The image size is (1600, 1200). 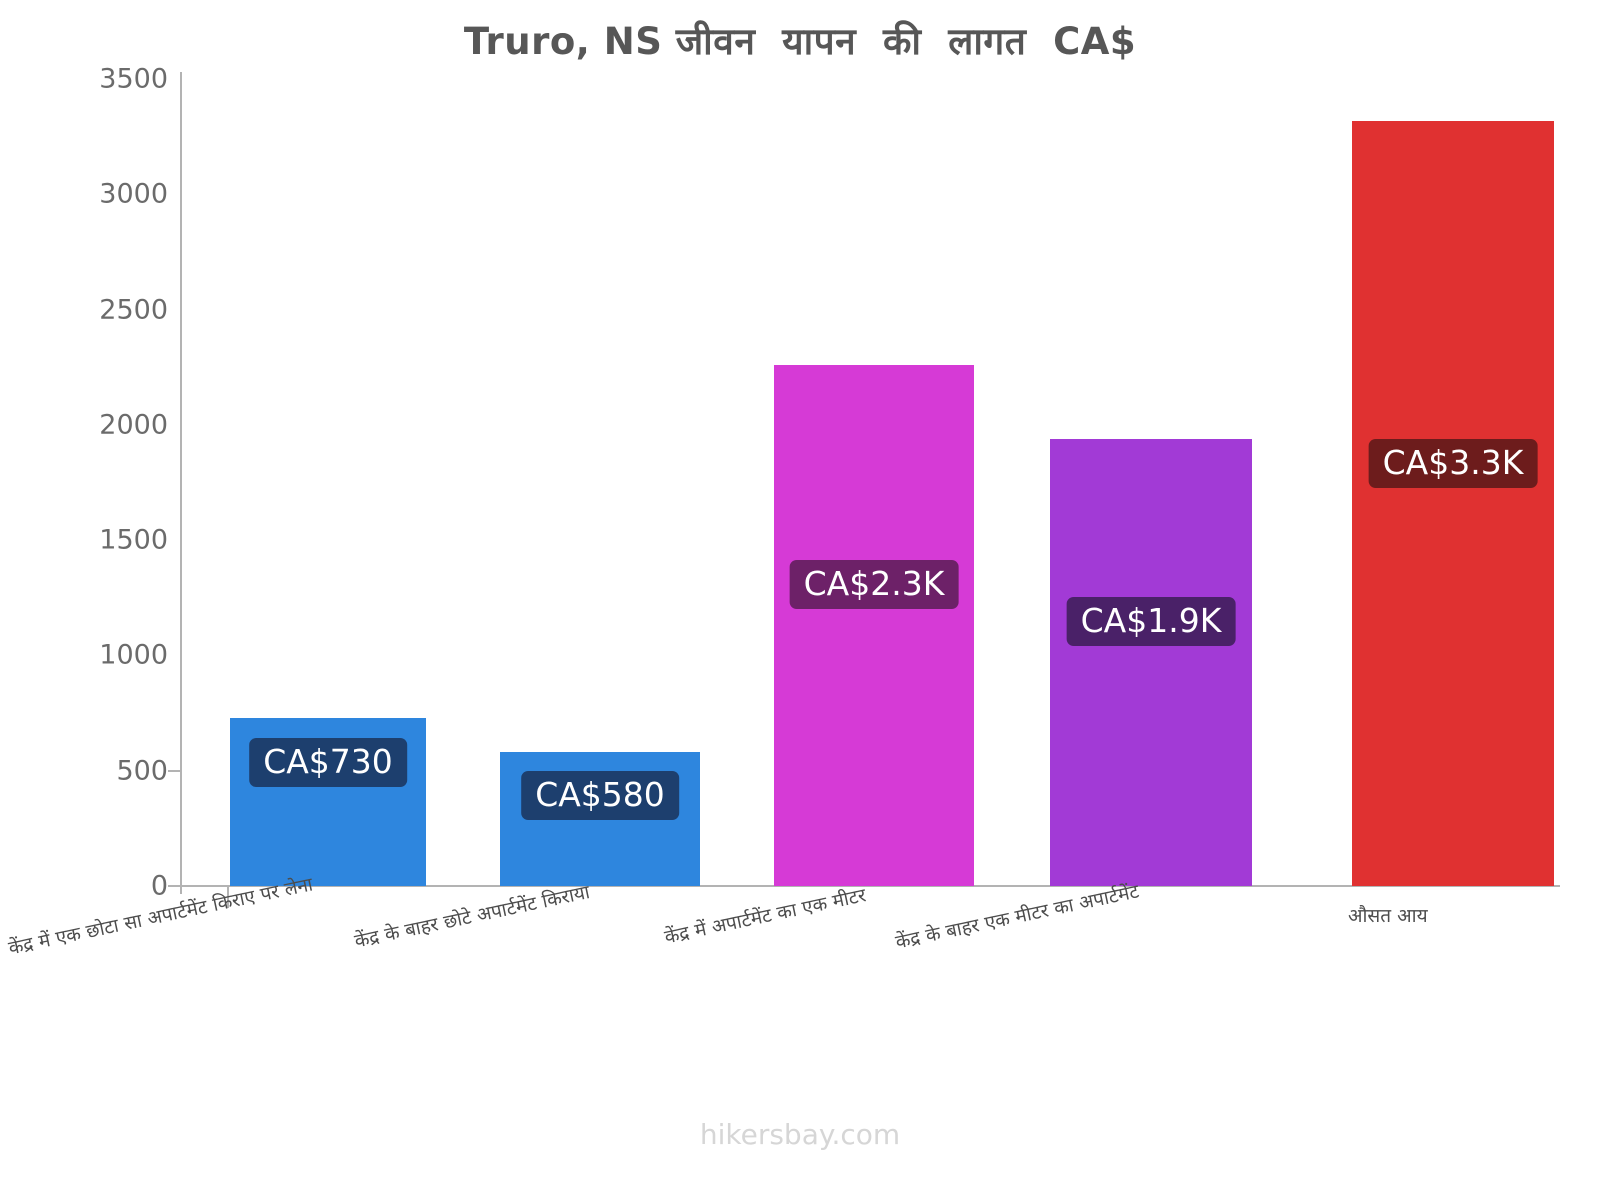 What do you see at coordinates (328, 801) in the screenshot?
I see `bar-rent-small-apartment-center: CA$730` at bounding box center [328, 801].